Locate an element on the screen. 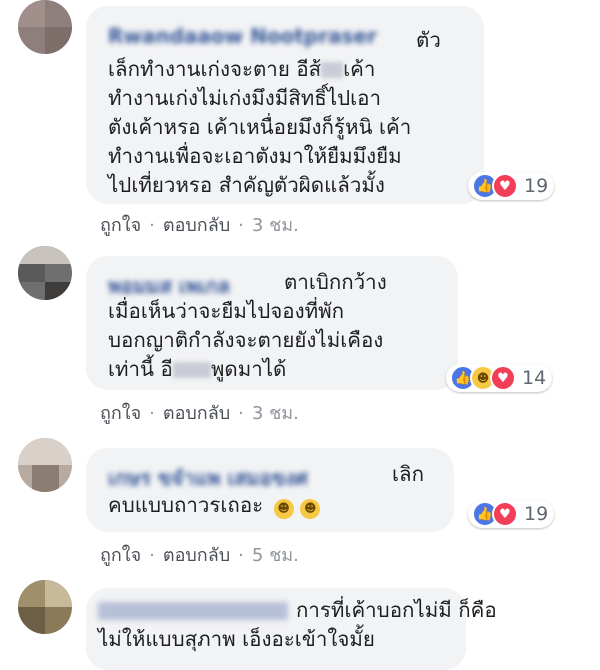 This screenshot has width=600, height=670. commenter-name: เกษร ขจำแพ เสมอขงศ is located at coordinates (208, 478).